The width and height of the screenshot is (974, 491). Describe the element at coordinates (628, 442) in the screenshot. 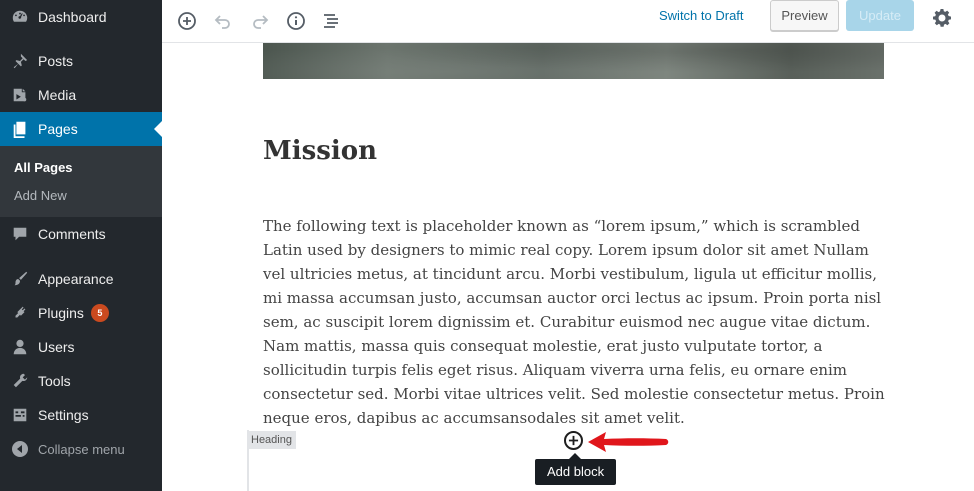

I see `red-annotation-arrow-icon` at that location.